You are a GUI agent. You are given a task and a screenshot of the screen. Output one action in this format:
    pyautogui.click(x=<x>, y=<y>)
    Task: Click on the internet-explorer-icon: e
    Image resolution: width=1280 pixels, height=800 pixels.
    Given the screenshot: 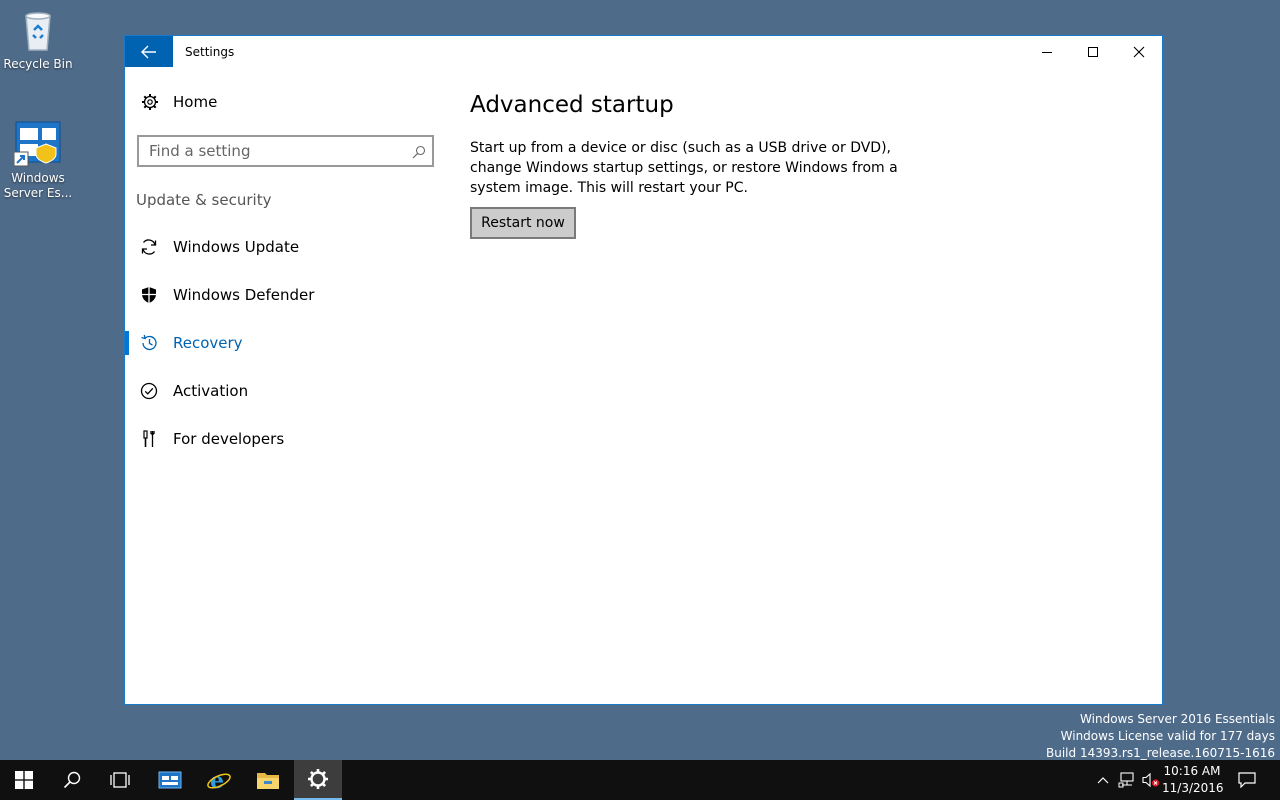 What is the action you would take?
    pyautogui.click(x=219, y=780)
    